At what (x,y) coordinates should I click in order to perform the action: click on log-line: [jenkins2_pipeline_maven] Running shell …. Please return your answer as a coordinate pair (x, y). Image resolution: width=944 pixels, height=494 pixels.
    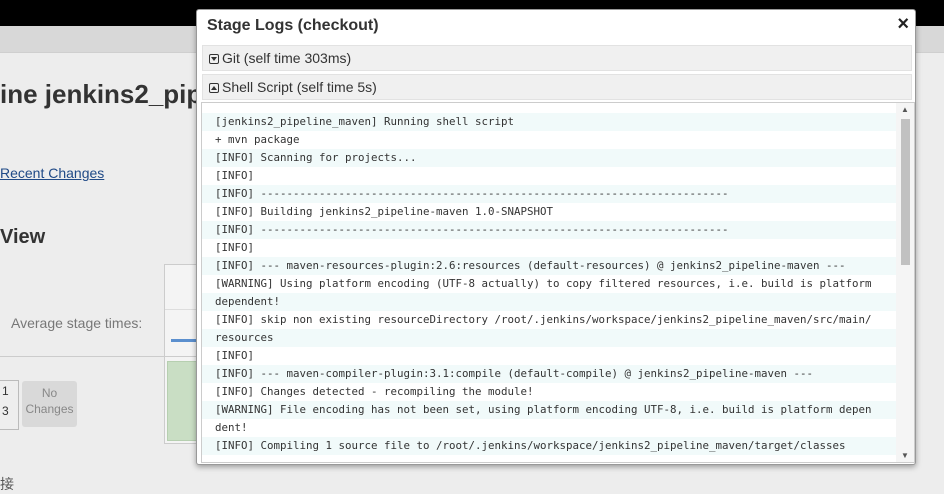
    Looking at the image, I should click on (549, 122).